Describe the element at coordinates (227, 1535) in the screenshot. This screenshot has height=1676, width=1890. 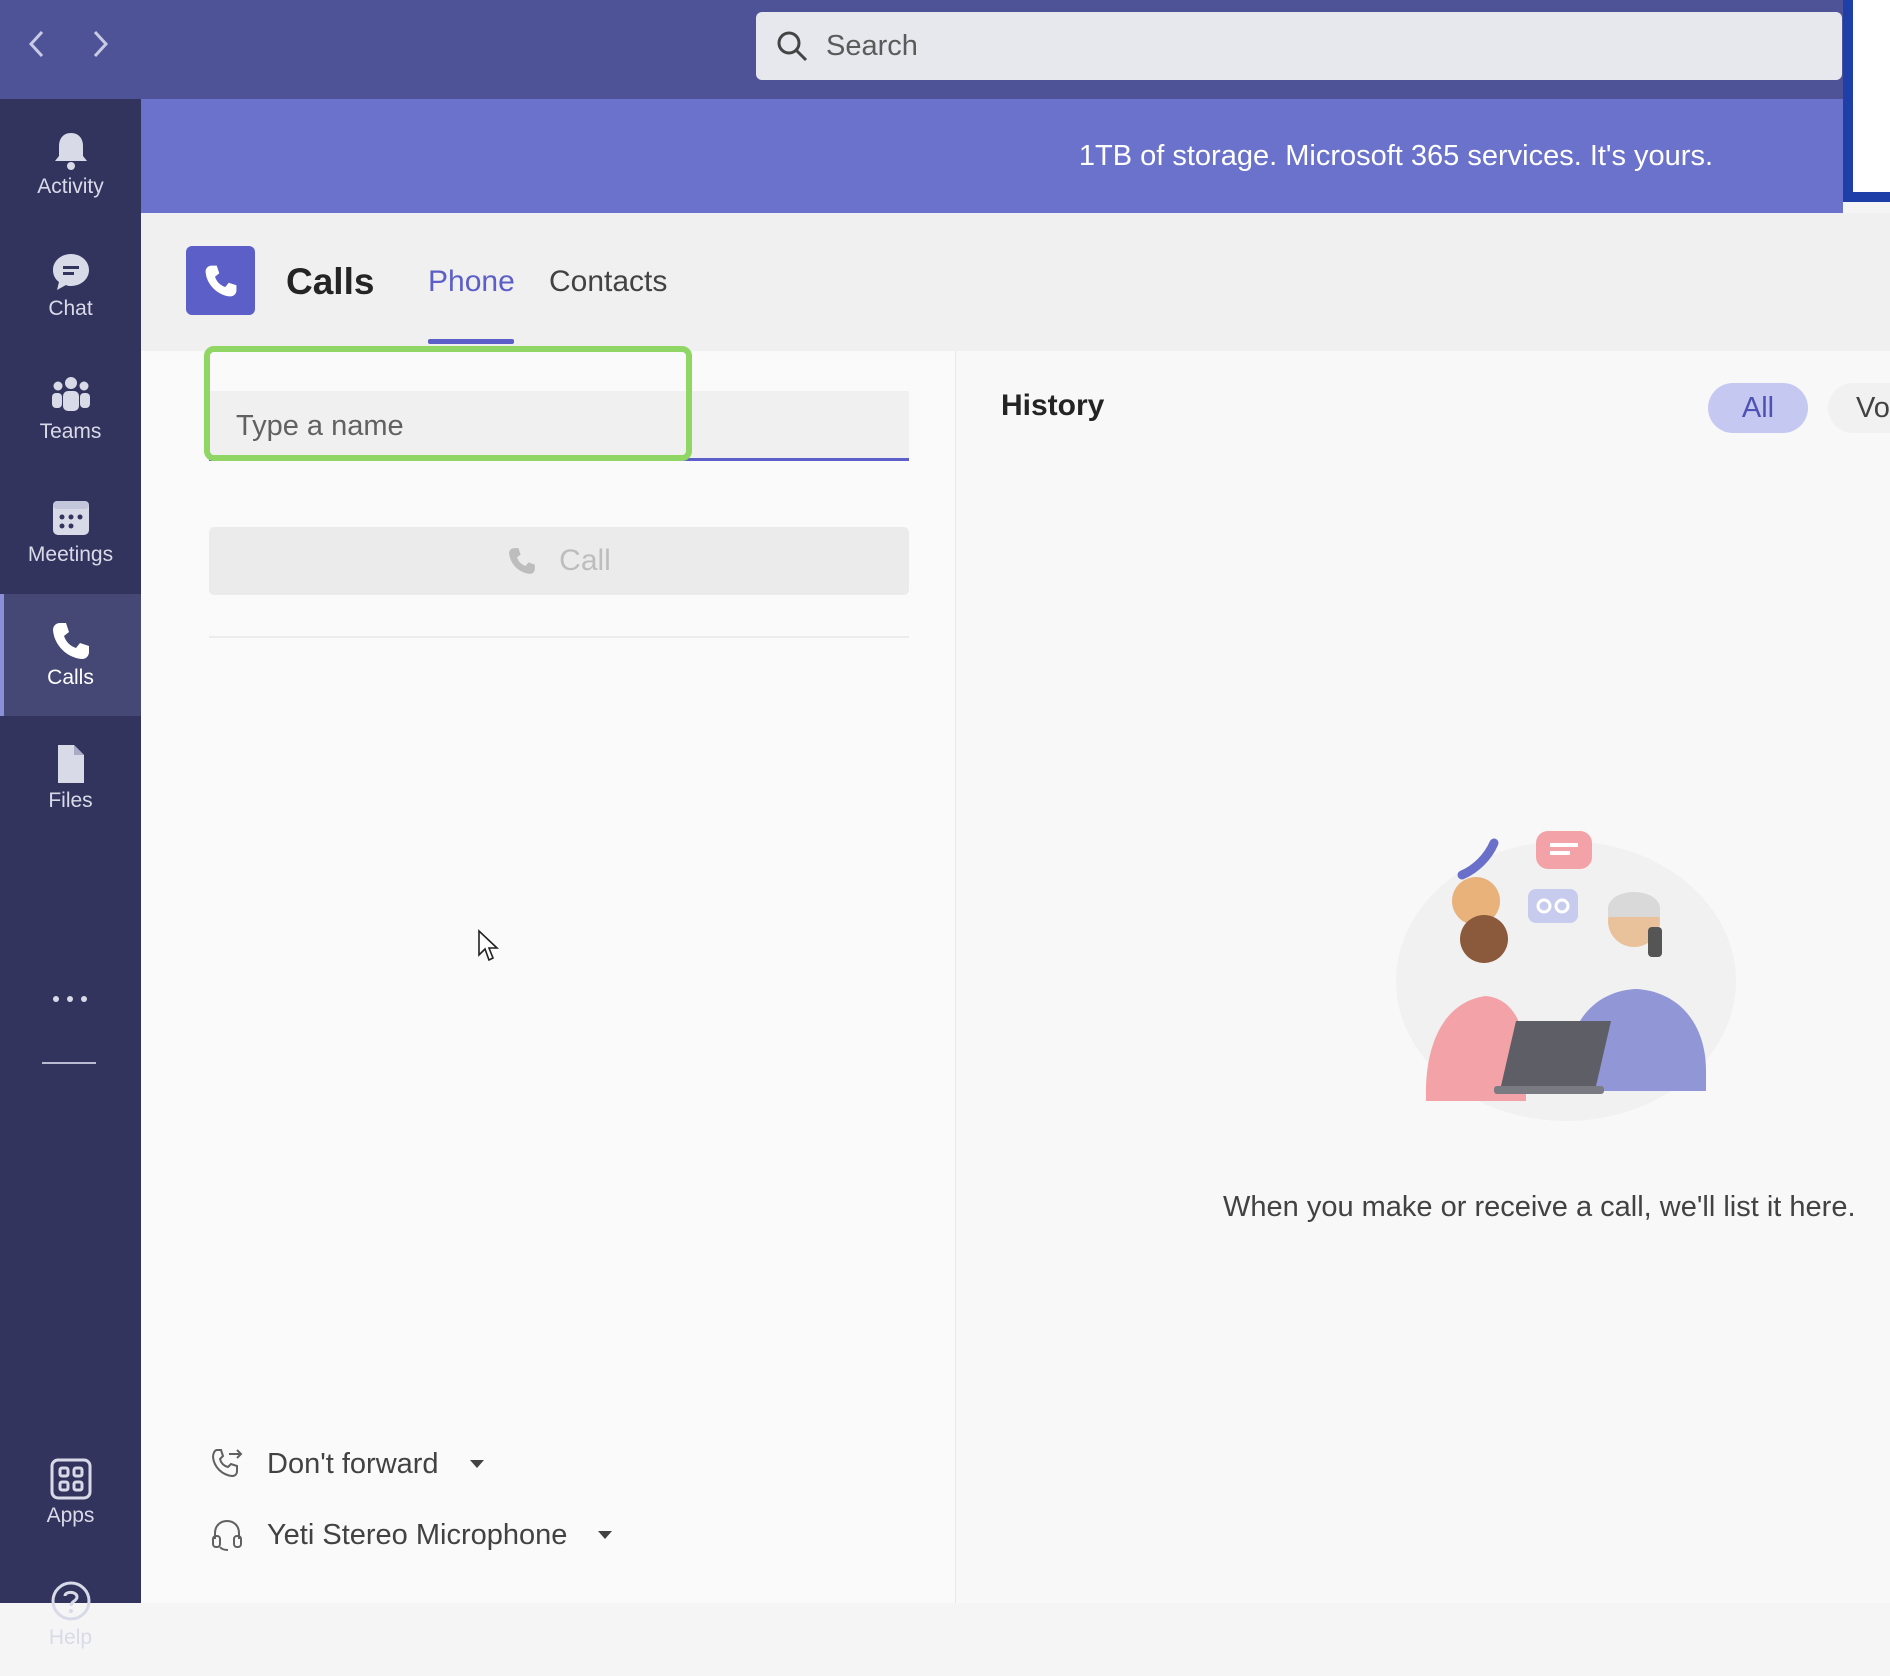
I see `headset-icon` at that location.